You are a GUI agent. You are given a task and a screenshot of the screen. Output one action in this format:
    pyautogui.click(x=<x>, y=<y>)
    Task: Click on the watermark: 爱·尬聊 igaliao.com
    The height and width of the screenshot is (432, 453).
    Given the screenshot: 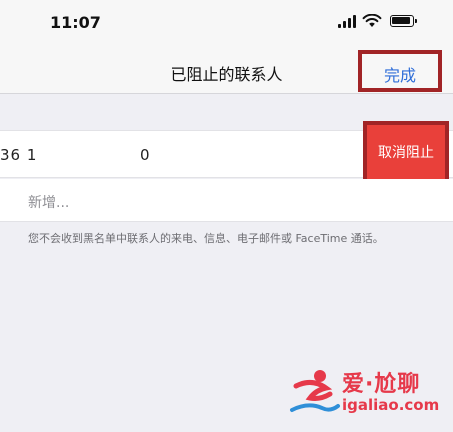 What is the action you would take?
    pyautogui.click(x=366, y=392)
    